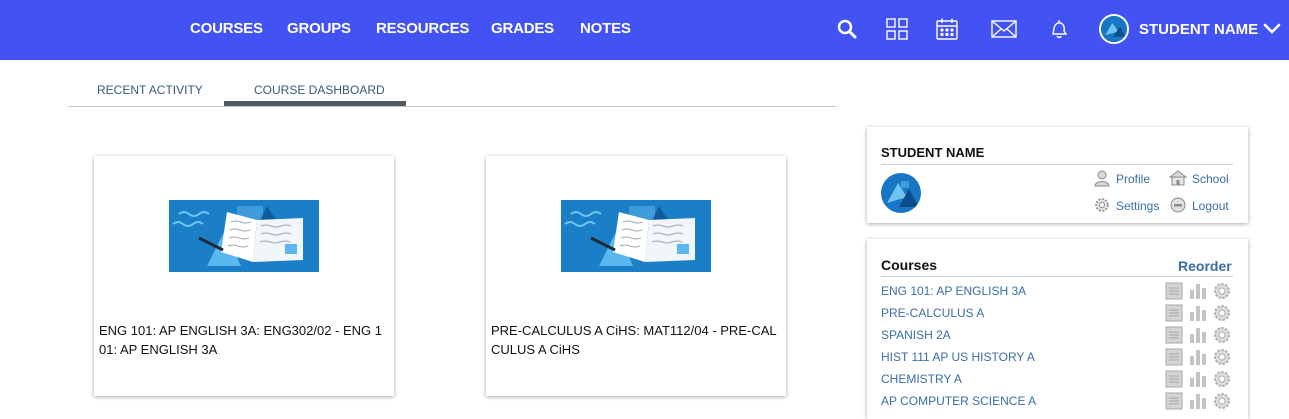 This screenshot has width=1289, height=419. Describe the element at coordinates (150, 90) in the screenshot. I see `tab-recent-activity: RECENT ACTIVITY` at that location.